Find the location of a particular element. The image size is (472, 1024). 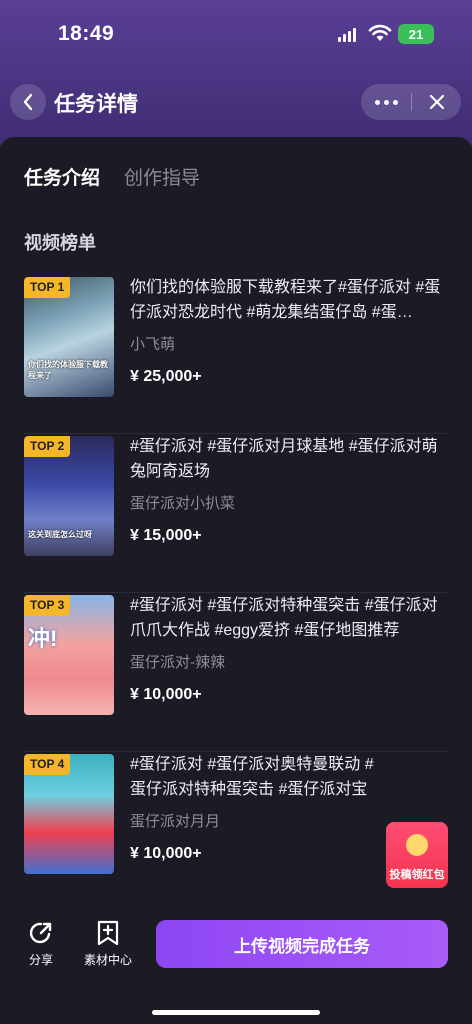

thumbnail-caption: 冲! is located at coordinates (43, 638).